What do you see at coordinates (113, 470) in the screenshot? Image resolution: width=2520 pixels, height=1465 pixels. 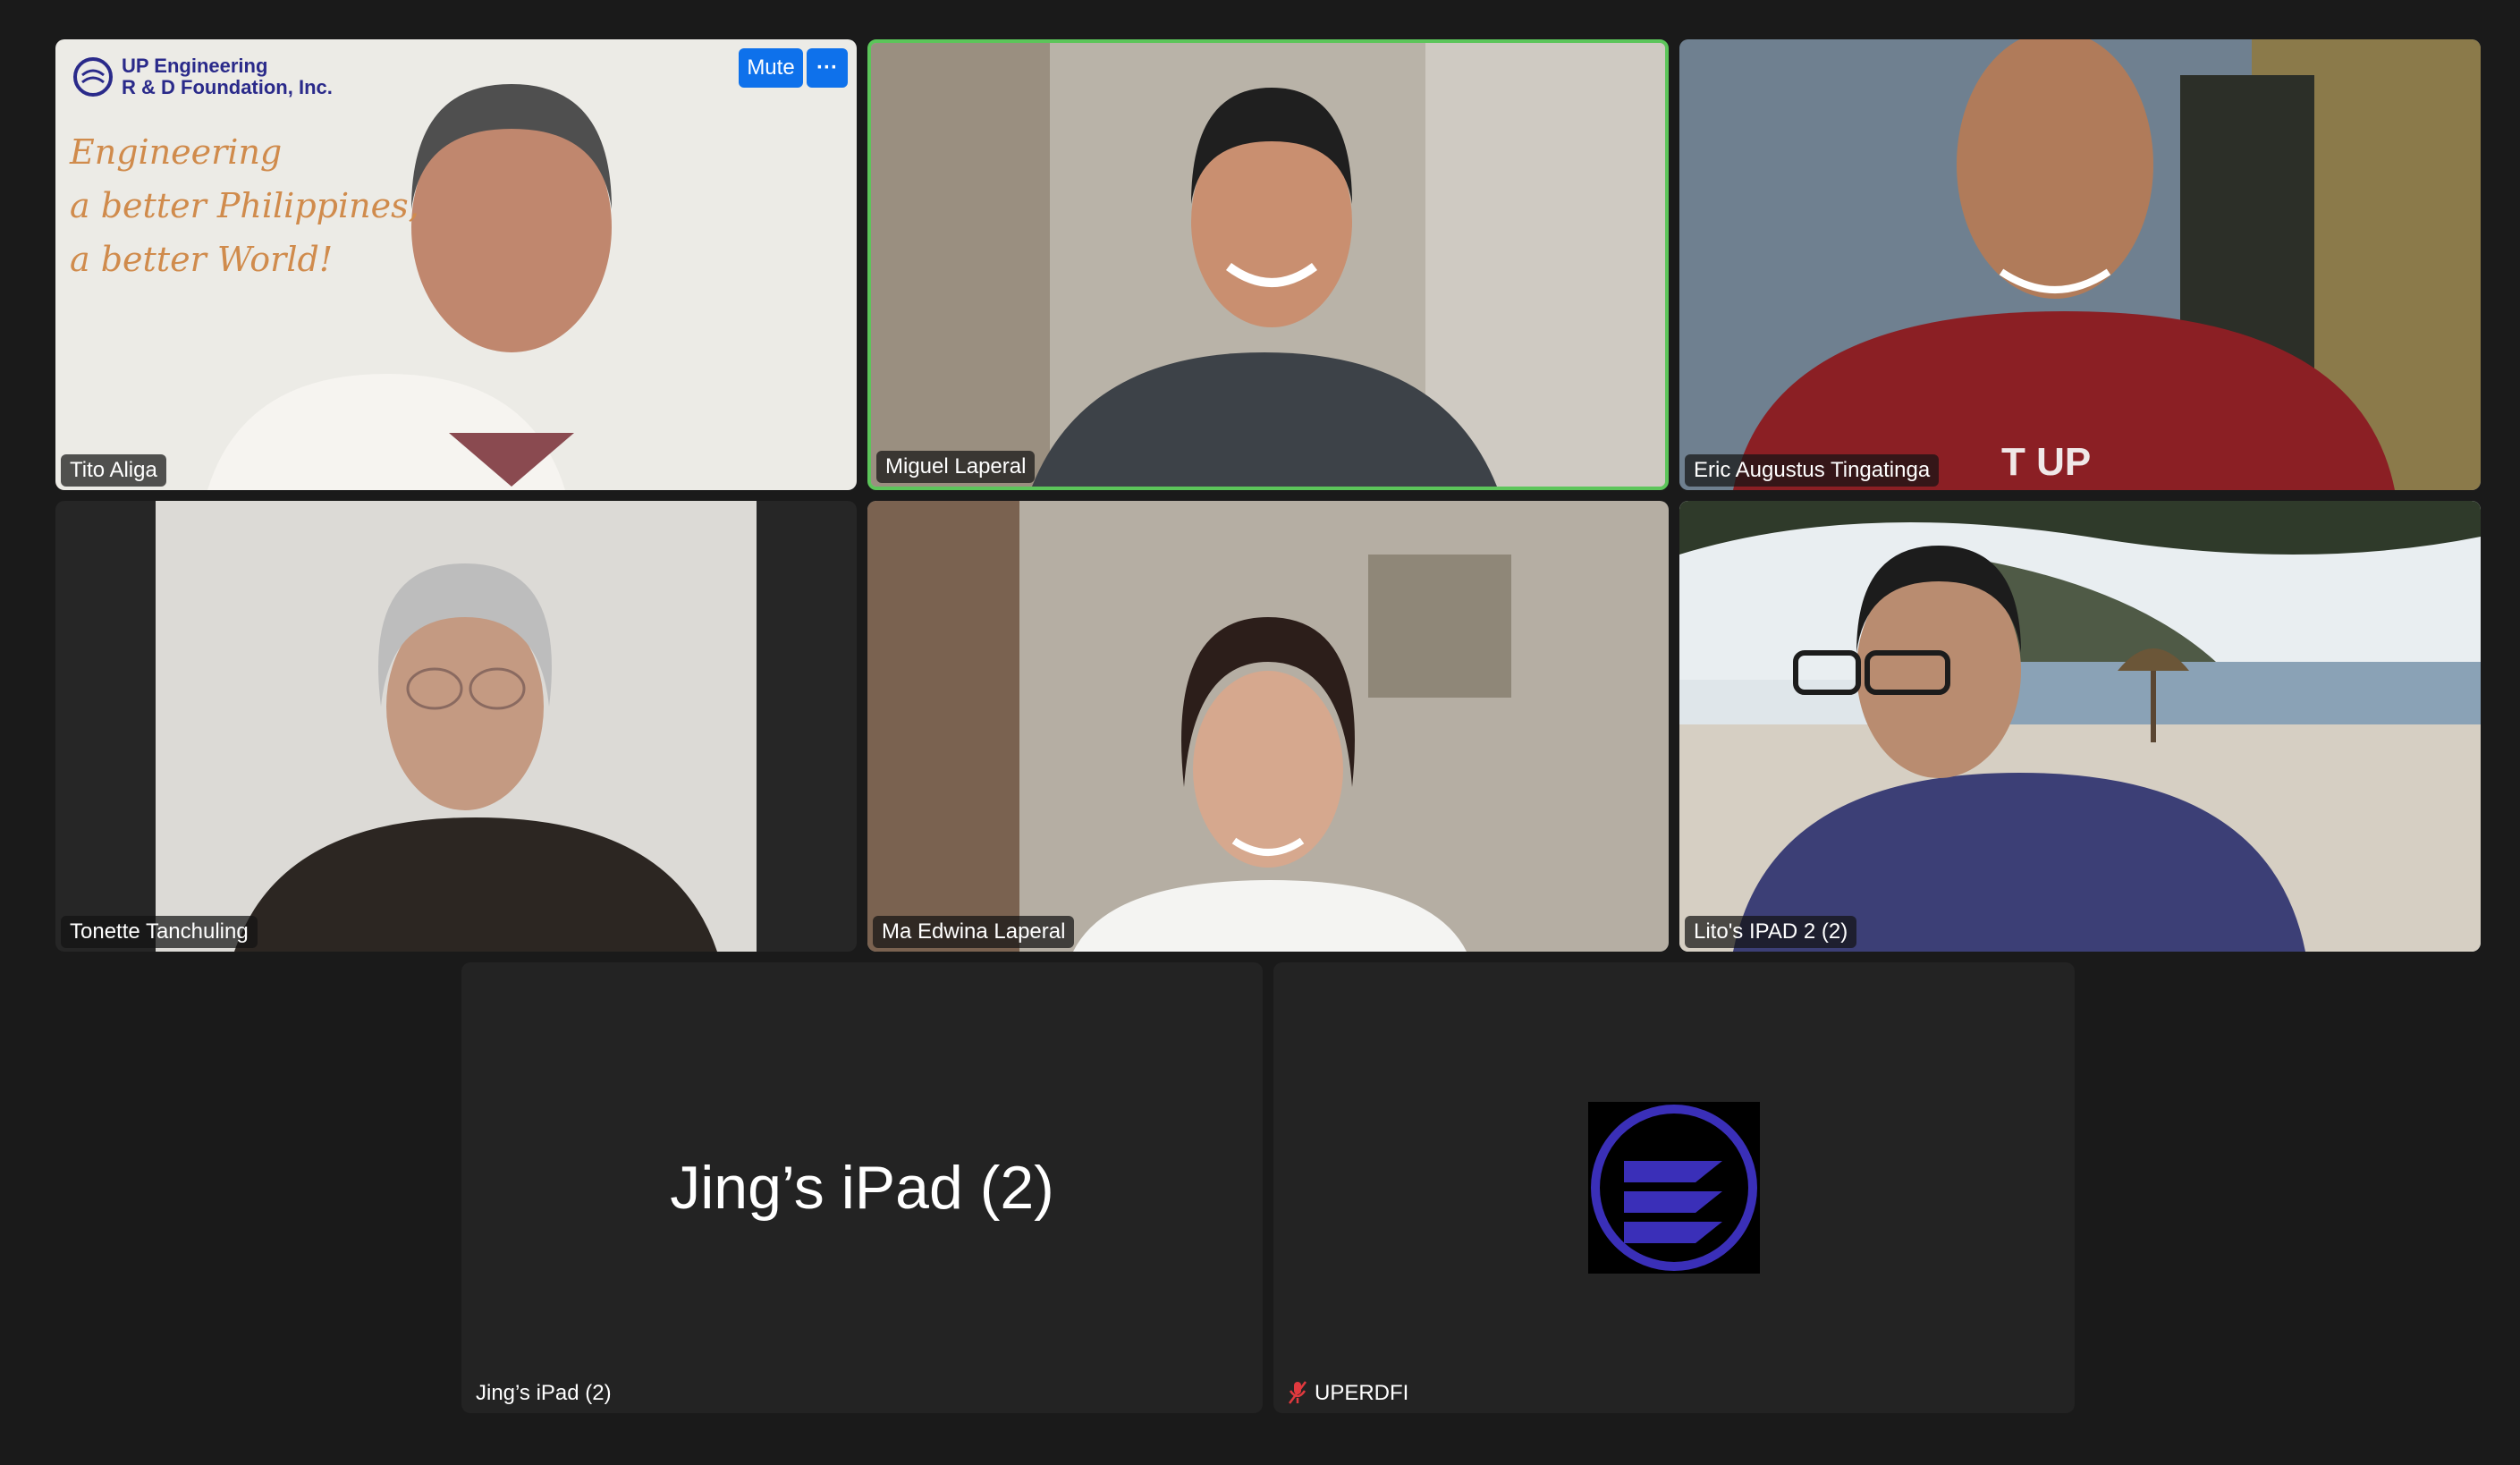 I see `participant-name: Tito Aliga` at bounding box center [113, 470].